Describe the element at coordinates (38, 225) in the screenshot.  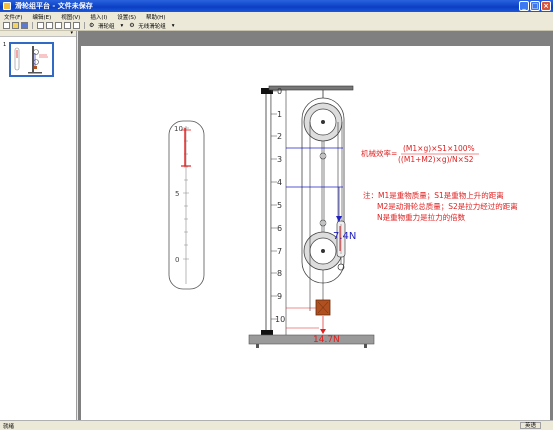
I see `slide-thumbnail-pane: ▾ 1` at that location.